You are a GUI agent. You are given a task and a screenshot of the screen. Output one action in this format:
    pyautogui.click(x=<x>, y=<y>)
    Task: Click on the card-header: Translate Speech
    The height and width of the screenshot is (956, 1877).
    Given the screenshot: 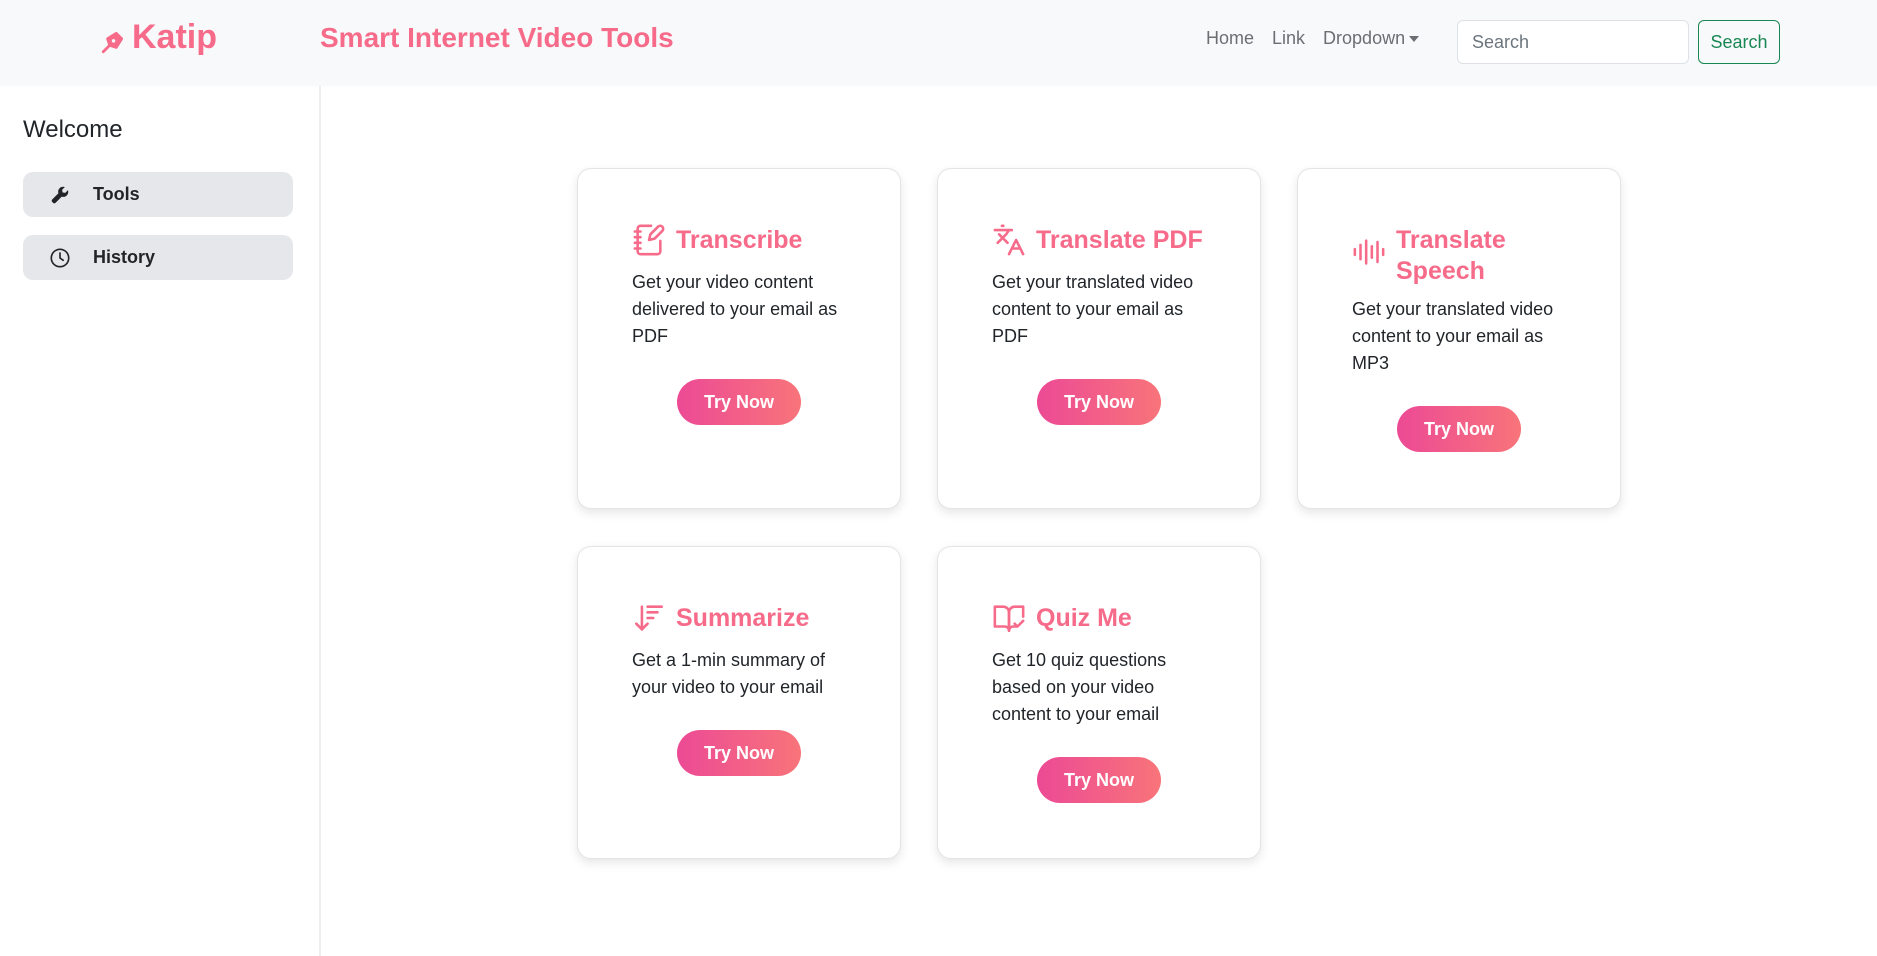 What is the action you would take?
    pyautogui.click(x=1429, y=255)
    